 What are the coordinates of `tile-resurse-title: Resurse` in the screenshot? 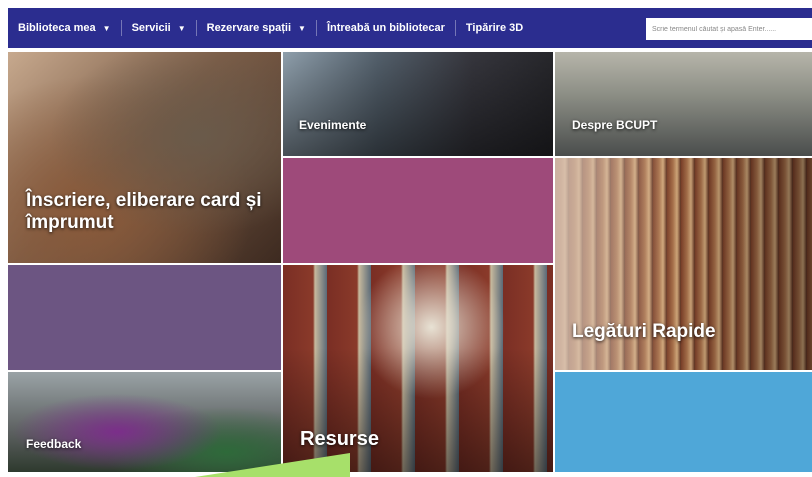 It's located at (339, 439).